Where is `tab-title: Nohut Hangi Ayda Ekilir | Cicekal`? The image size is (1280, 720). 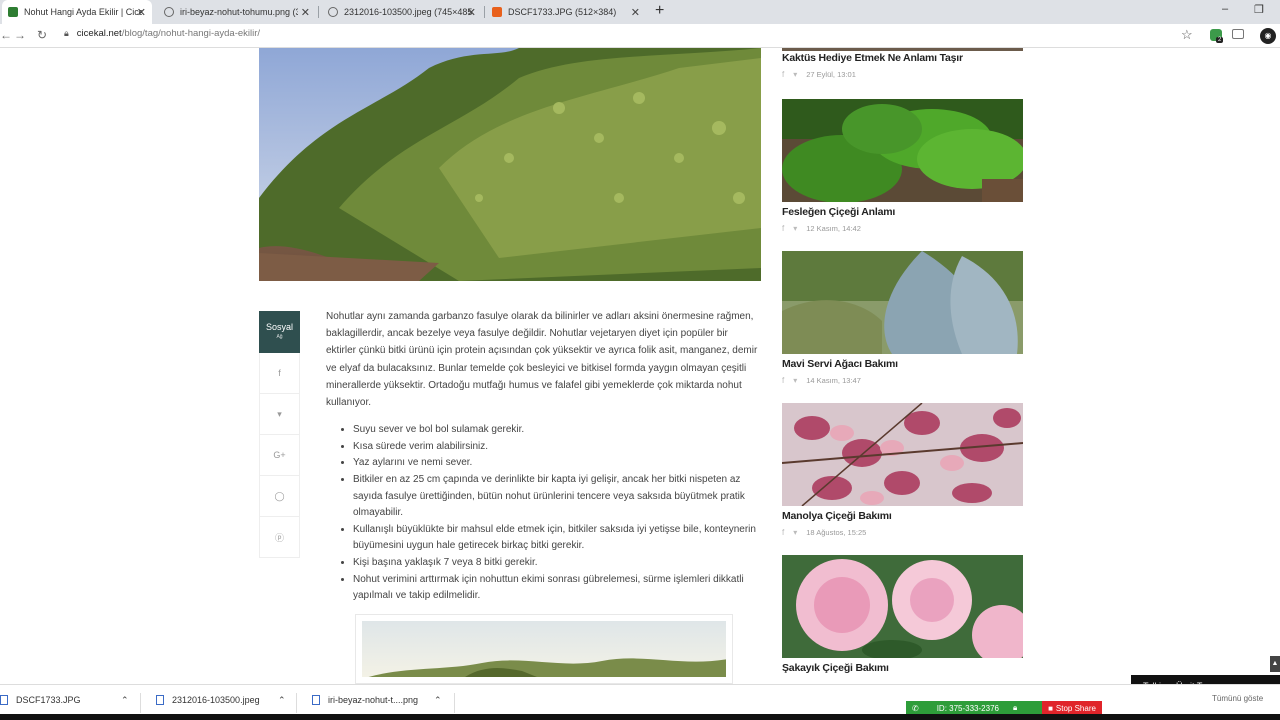 tab-title: Nohut Hangi Ayda Ekilir | Cicekal is located at coordinates (83, 12).